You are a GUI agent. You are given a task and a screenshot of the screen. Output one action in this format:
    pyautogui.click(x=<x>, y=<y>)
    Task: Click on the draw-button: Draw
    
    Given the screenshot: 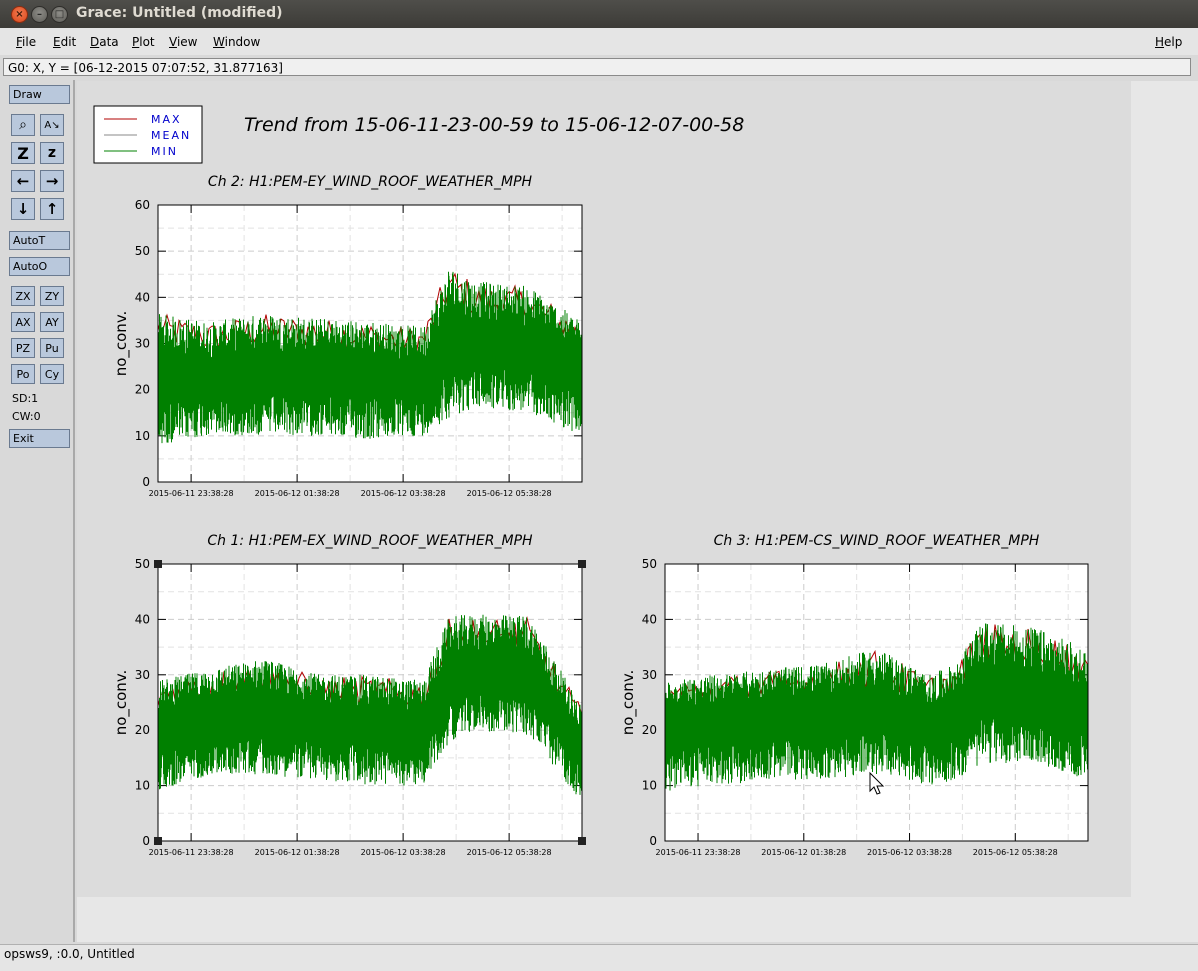 What is the action you would take?
    pyautogui.click(x=39, y=94)
    